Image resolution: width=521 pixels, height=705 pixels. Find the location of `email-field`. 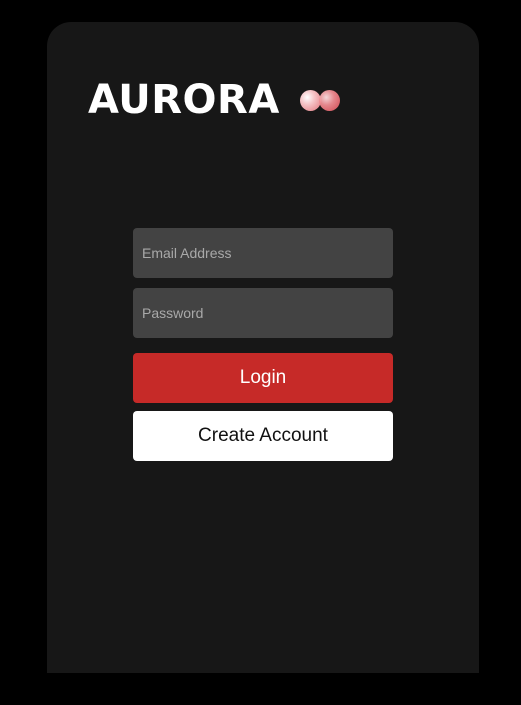

email-field is located at coordinates (263, 253).